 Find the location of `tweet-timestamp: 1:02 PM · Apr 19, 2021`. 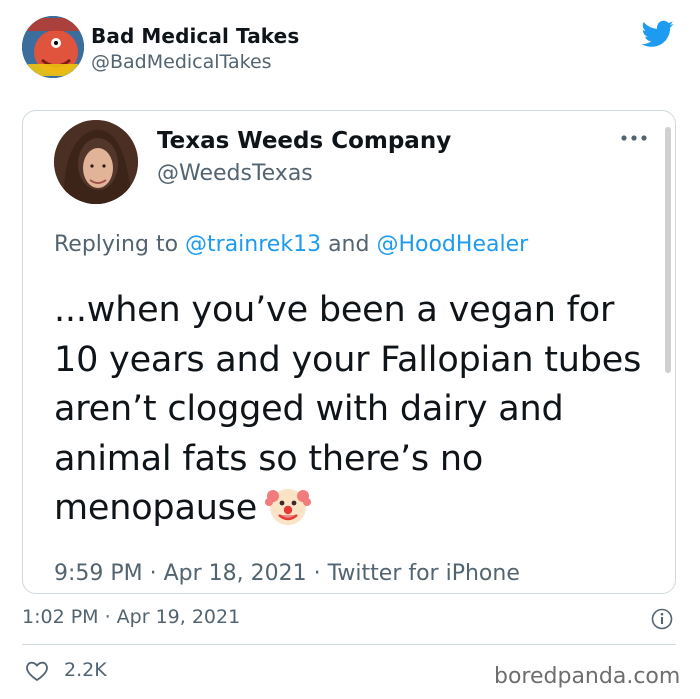

tweet-timestamp: 1:02 PM · Apr 19, 2021 is located at coordinates (131, 617).